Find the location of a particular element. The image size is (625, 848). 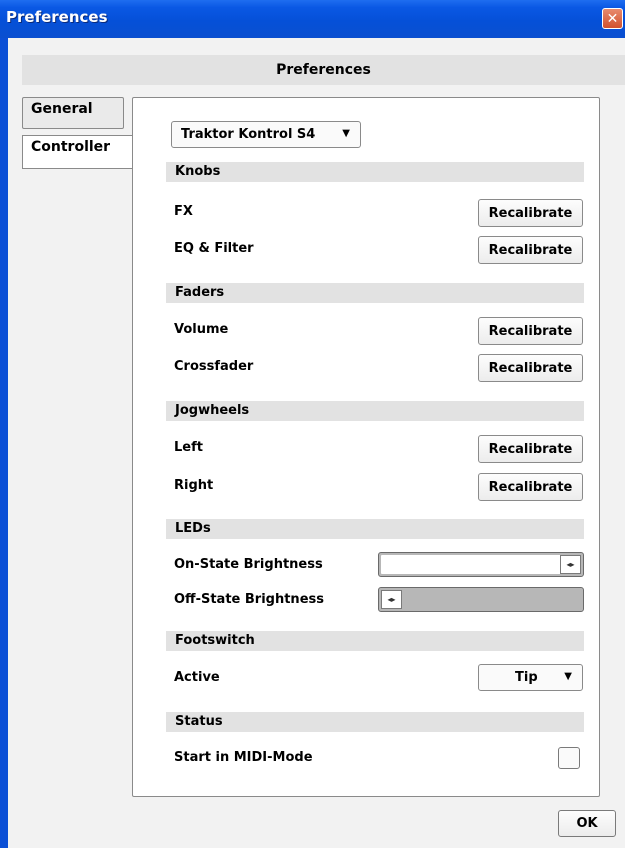

device-select-value: Traktor Kontrol S4 is located at coordinates (248, 134).